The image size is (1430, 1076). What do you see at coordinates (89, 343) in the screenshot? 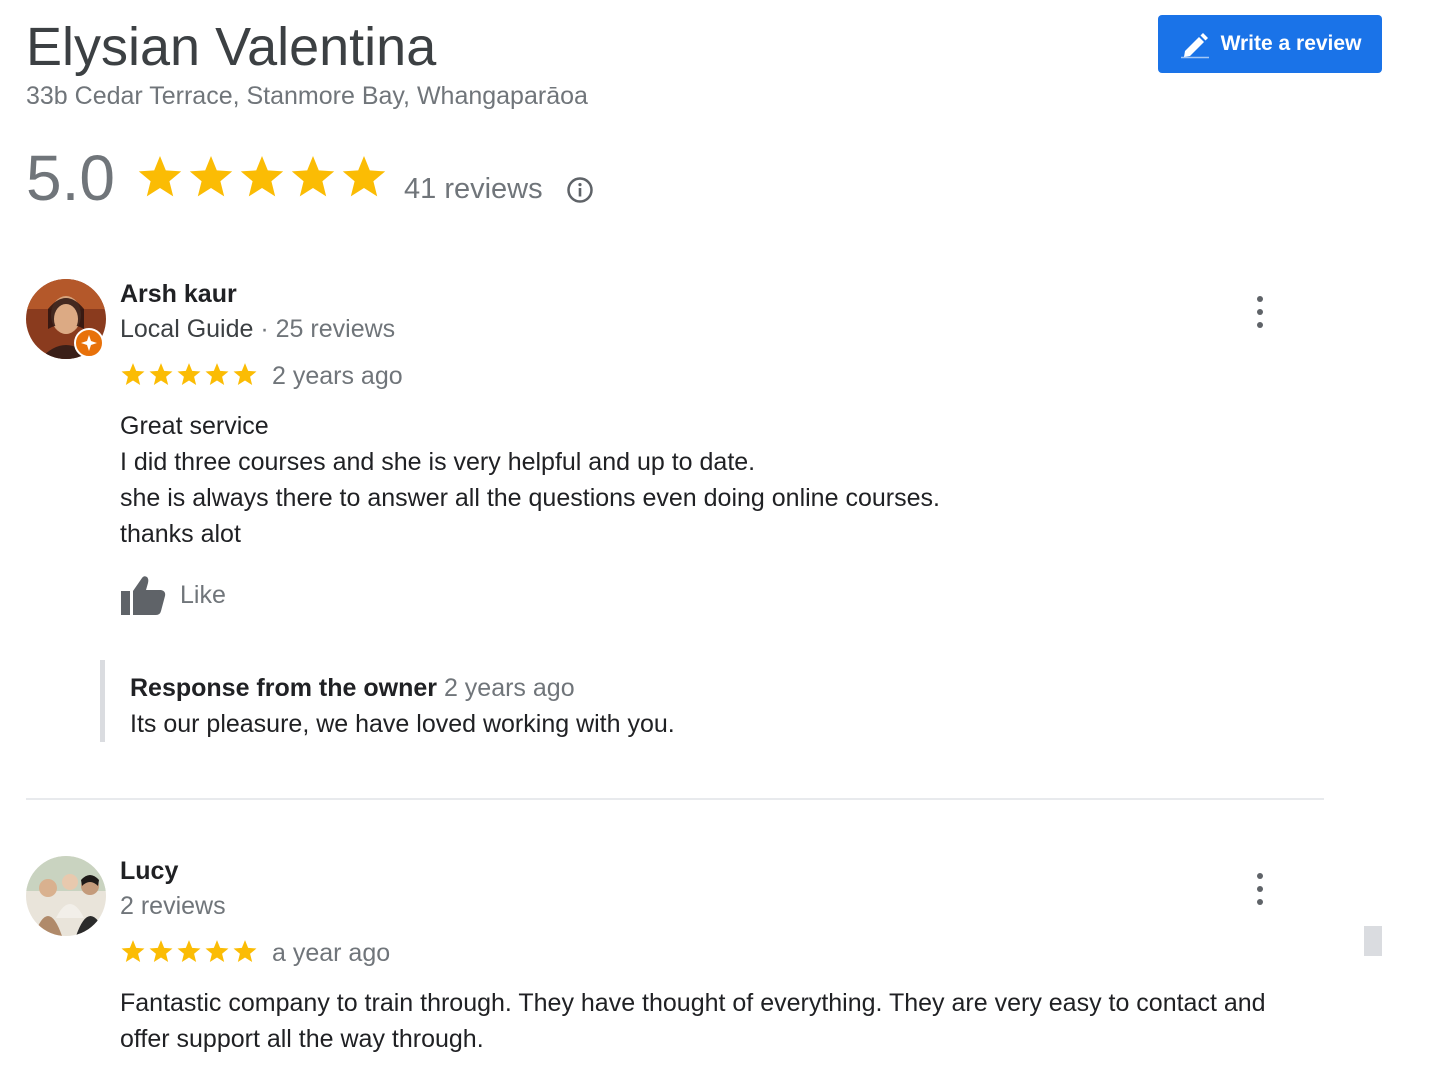
I see `local-guide-badge-icon` at bounding box center [89, 343].